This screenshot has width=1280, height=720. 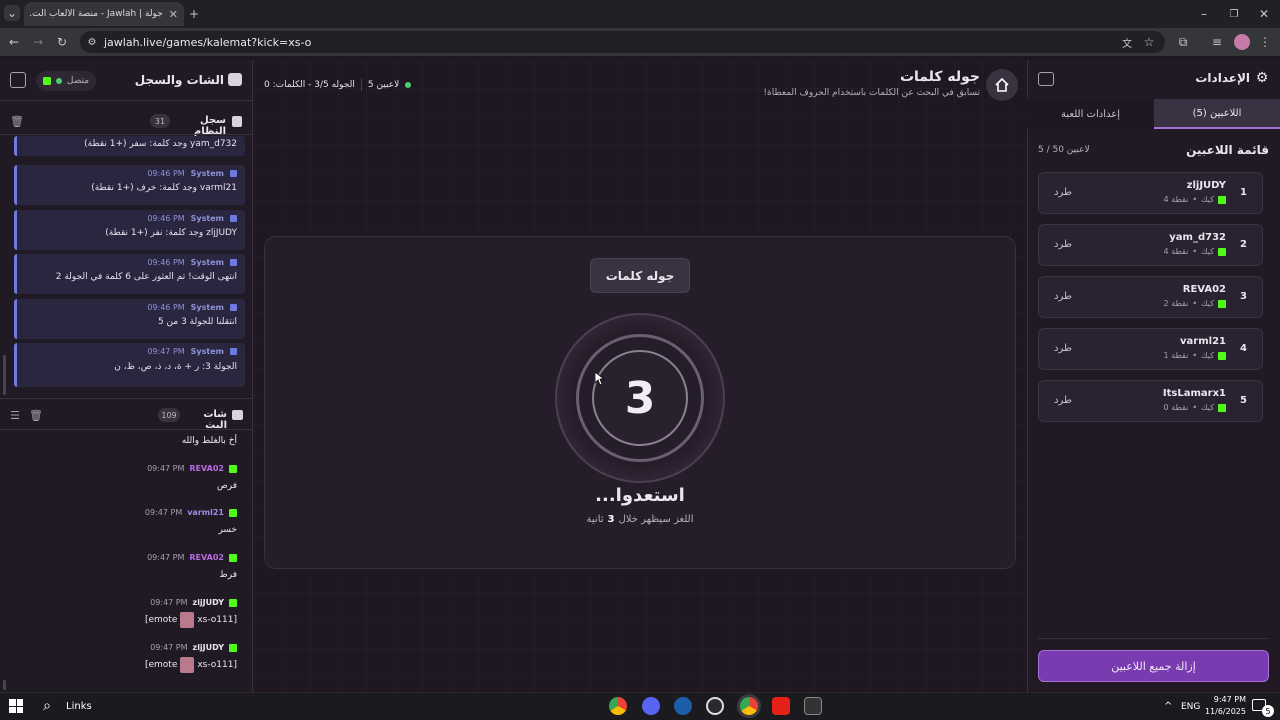 I want to click on steam-icon, so click(x=683, y=706).